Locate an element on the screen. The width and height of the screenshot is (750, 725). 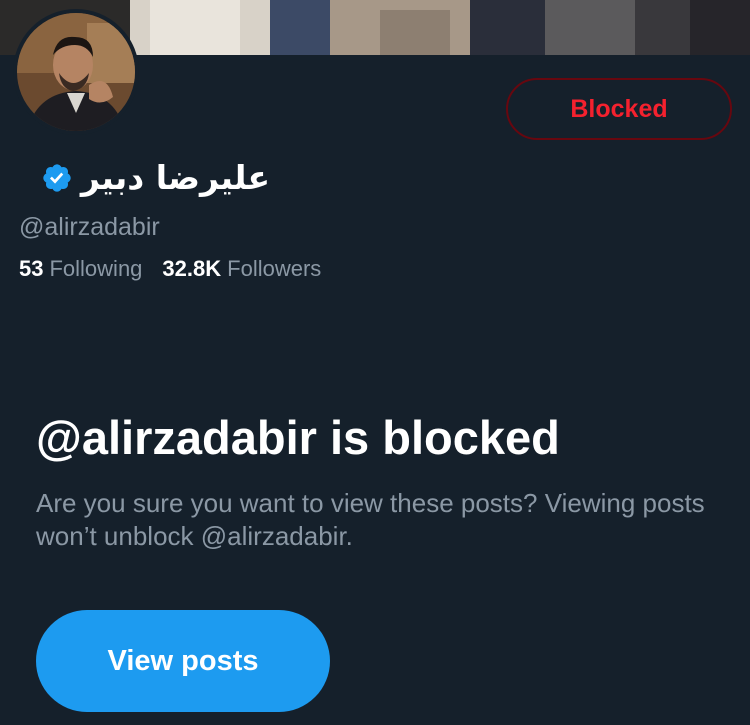
display-name: علیرضا دبیر is located at coordinates (175, 177).